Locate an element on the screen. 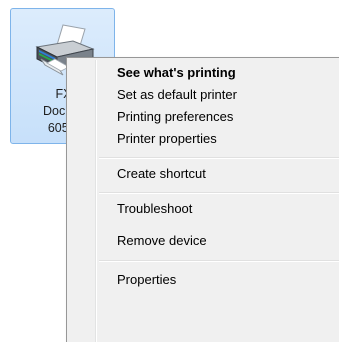  menu-item-see-whats-printing: See what's printing is located at coordinates (204, 73).